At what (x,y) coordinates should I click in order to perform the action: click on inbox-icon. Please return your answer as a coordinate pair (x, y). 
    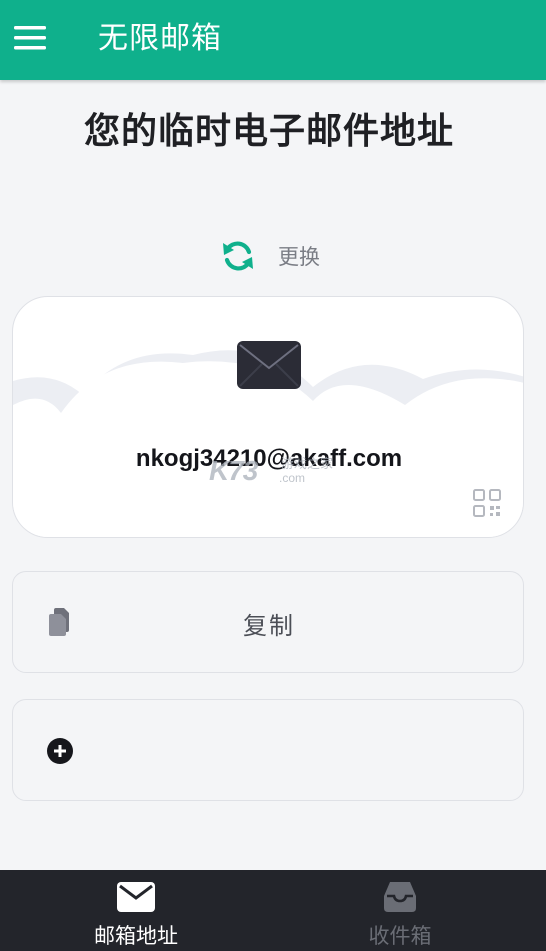
    Looking at the image, I should click on (400, 897).